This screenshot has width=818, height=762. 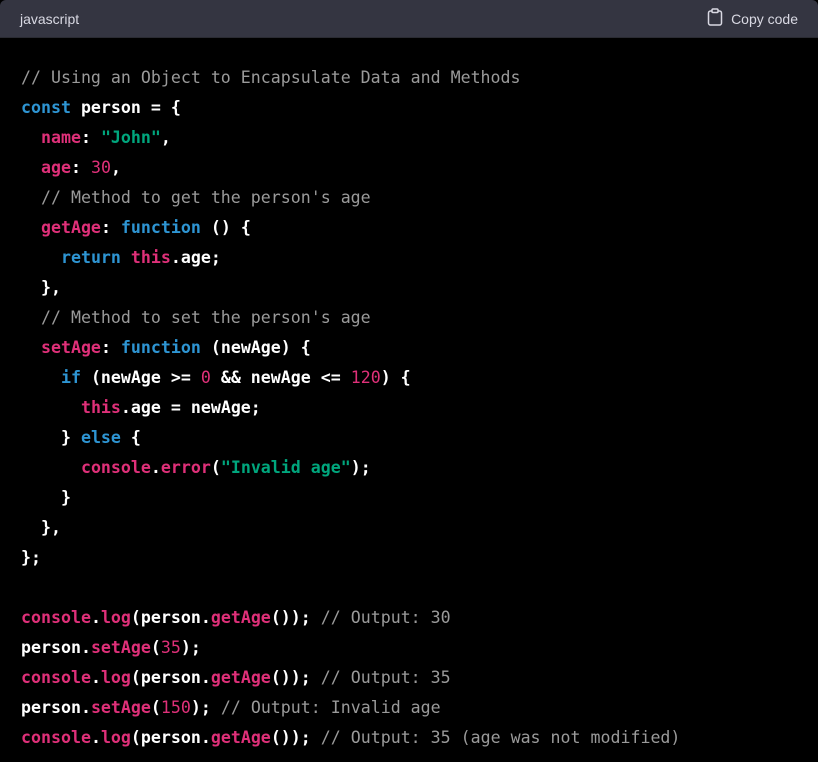 What do you see at coordinates (409, 438) in the screenshot?
I see `code-line: } else {` at bounding box center [409, 438].